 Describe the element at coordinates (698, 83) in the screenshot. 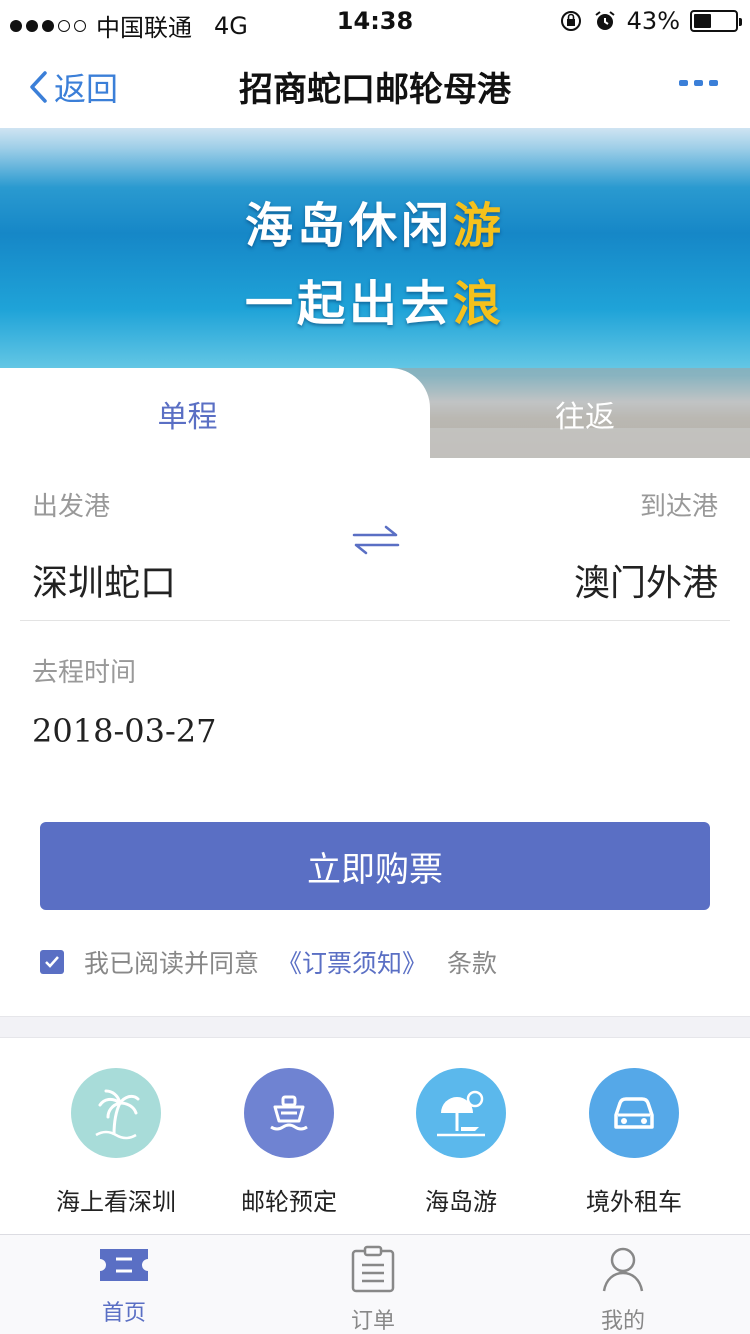

I see `more-icon` at that location.